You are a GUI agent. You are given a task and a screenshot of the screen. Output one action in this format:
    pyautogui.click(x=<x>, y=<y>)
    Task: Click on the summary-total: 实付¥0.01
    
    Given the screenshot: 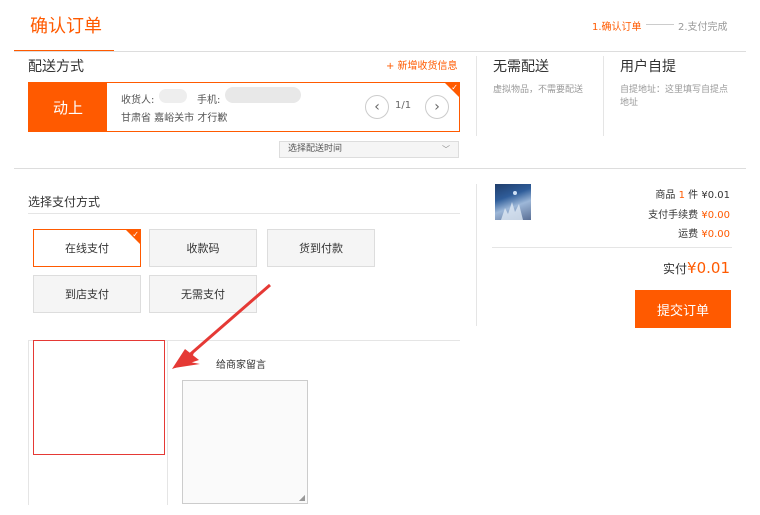 What is the action you would take?
    pyautogui.click(x=696, y=268)
    